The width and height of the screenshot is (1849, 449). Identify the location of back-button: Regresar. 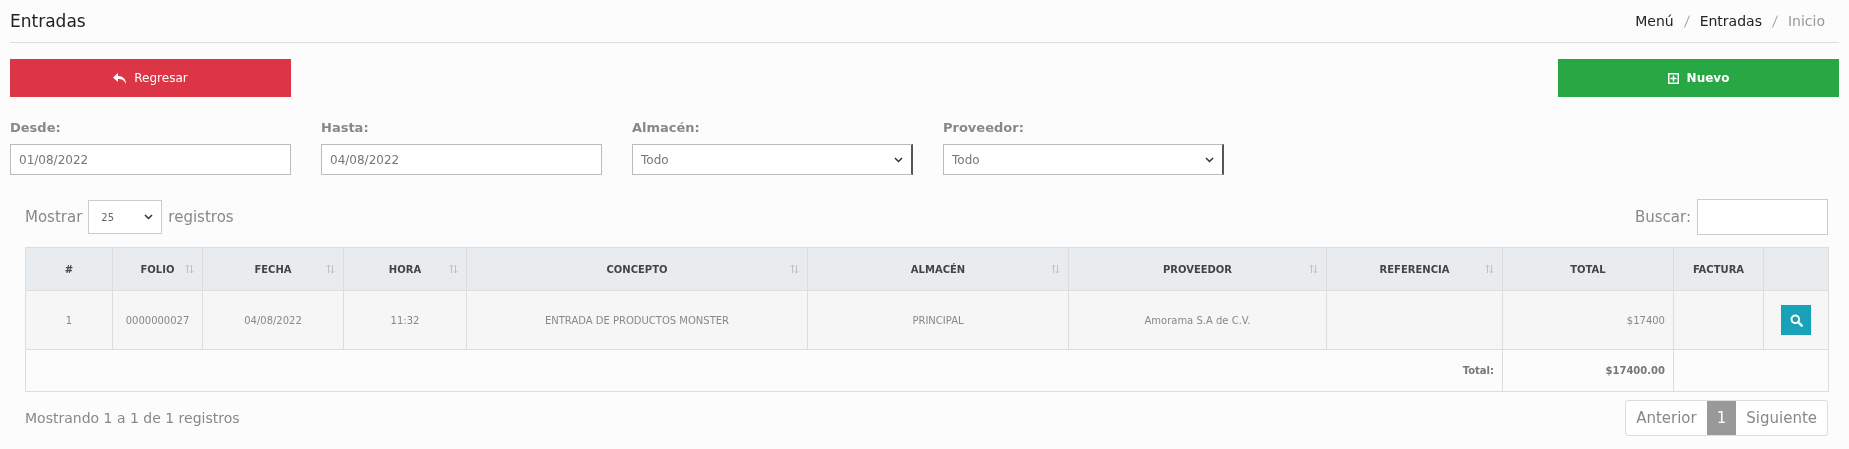
(150, 78).